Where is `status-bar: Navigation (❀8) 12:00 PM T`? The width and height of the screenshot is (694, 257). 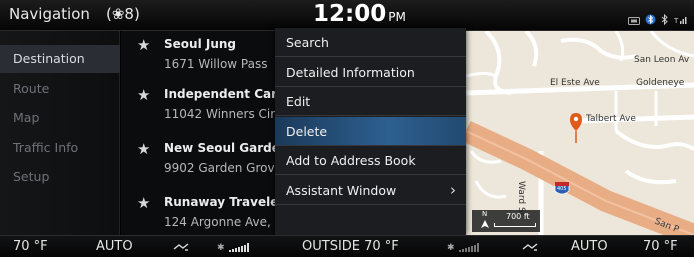 status-bar: Navigation (❀8) 12:00 PM T is located at coordinates (347, 15).